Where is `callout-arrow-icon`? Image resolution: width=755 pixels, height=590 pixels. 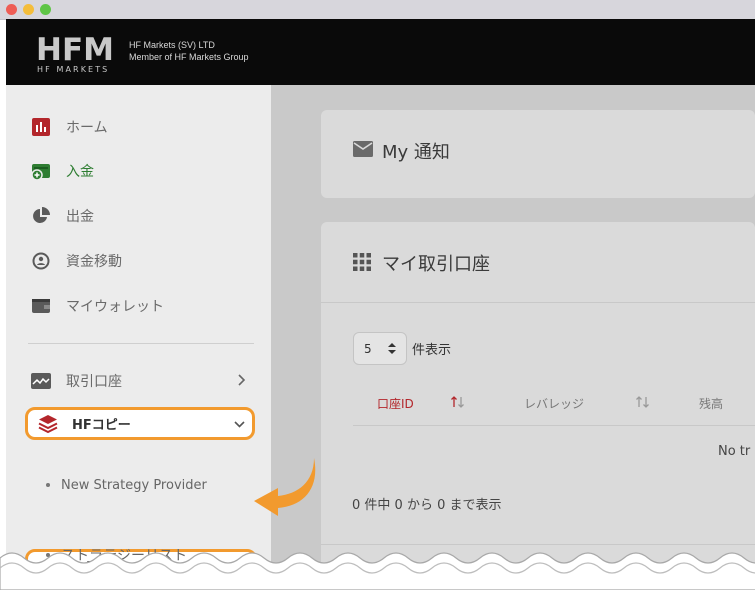
callout-arrow-icon is located at coordinates (285, 487).